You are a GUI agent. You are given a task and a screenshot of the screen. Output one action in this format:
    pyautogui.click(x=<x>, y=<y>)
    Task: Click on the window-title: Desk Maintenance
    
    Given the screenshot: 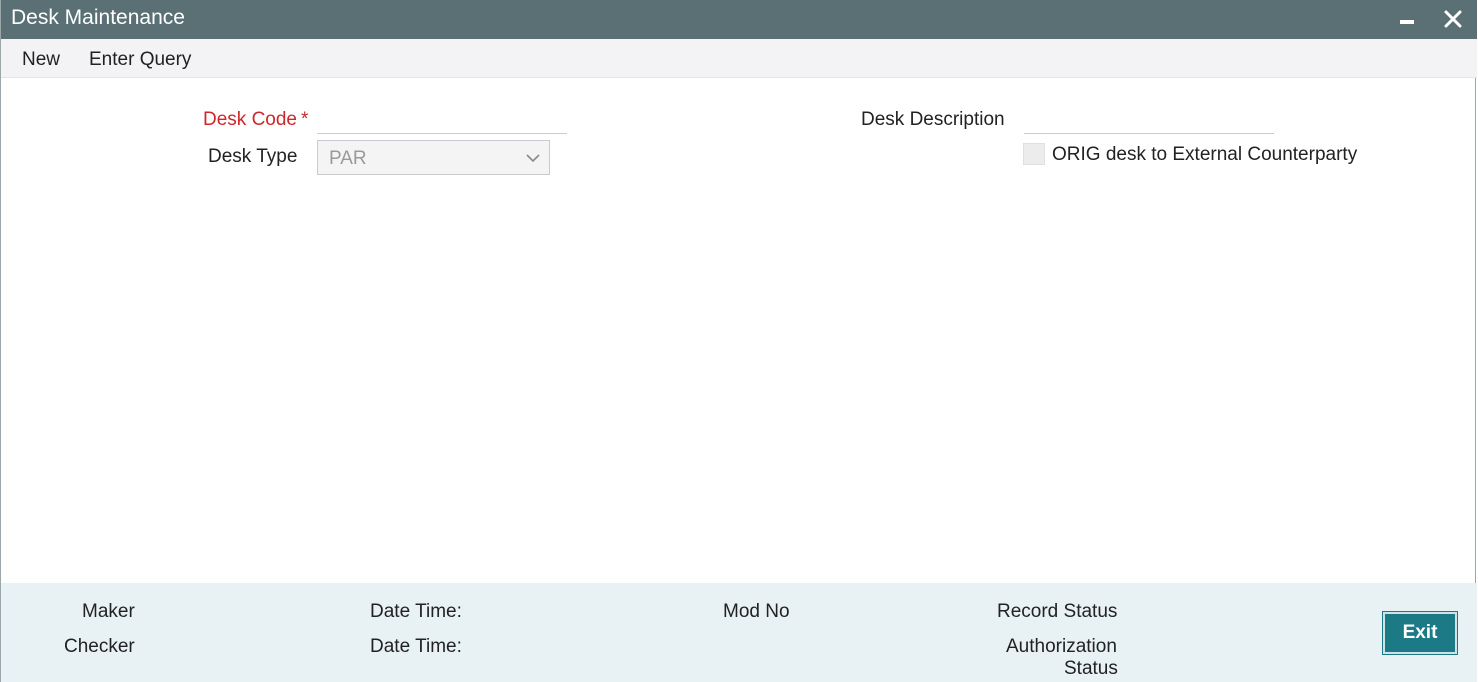 What is the action you would take?
    pyautogui.click(x=98, y=17)
    